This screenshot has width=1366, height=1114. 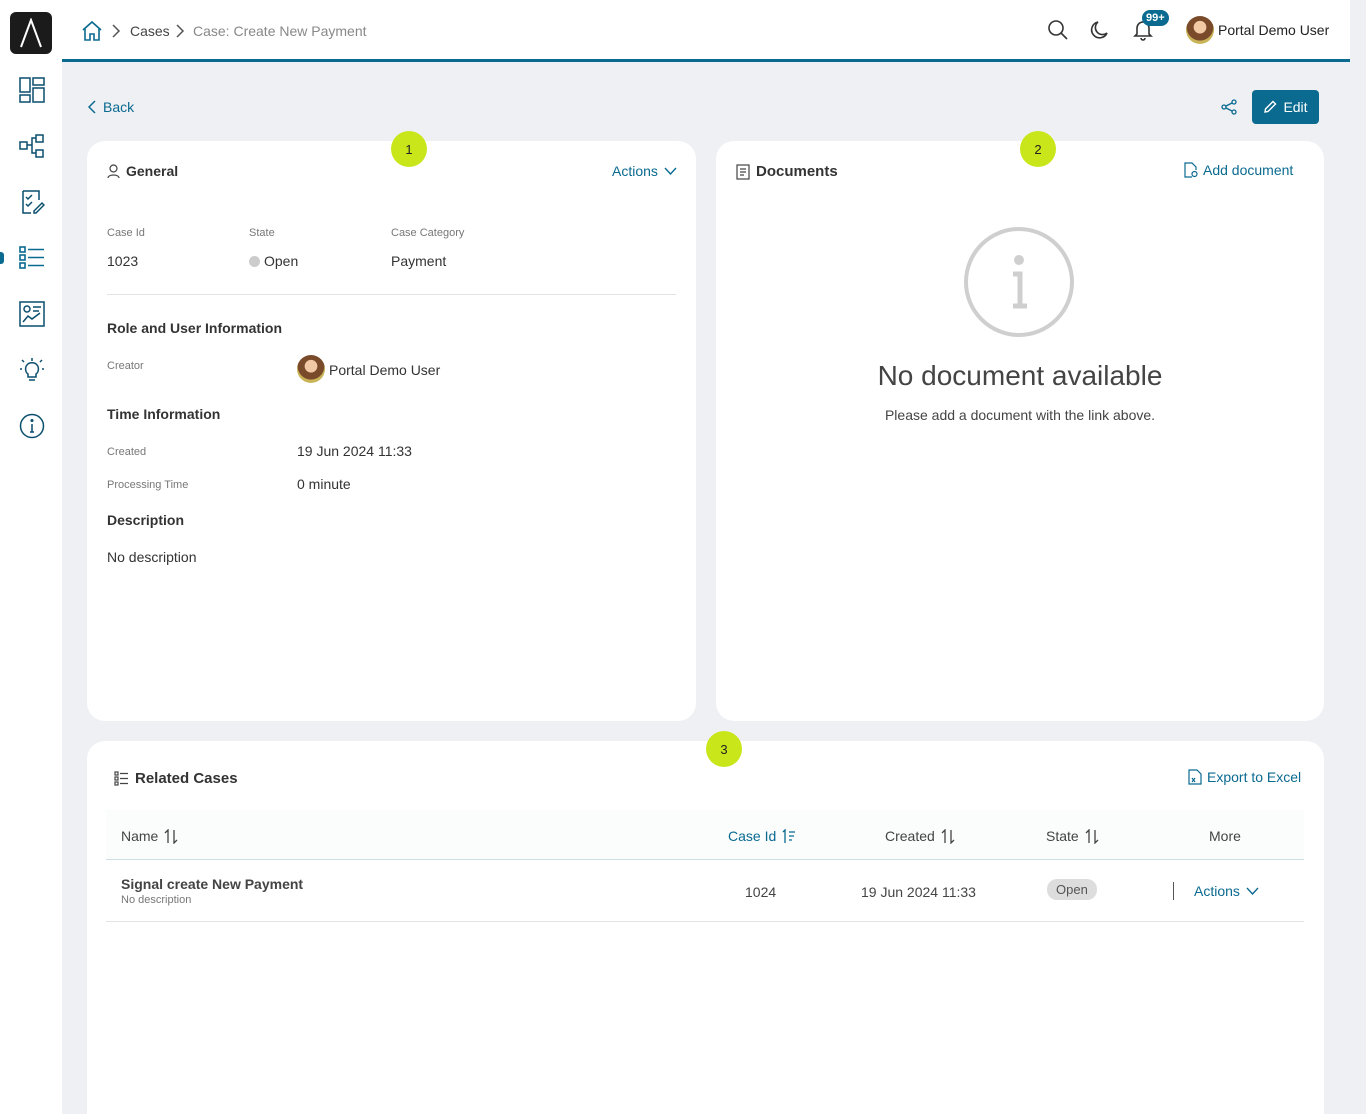 What do you see at coordinates (119, 107) in the screenshot?
I see `back-label: Back` at bounding box center [119, 107].